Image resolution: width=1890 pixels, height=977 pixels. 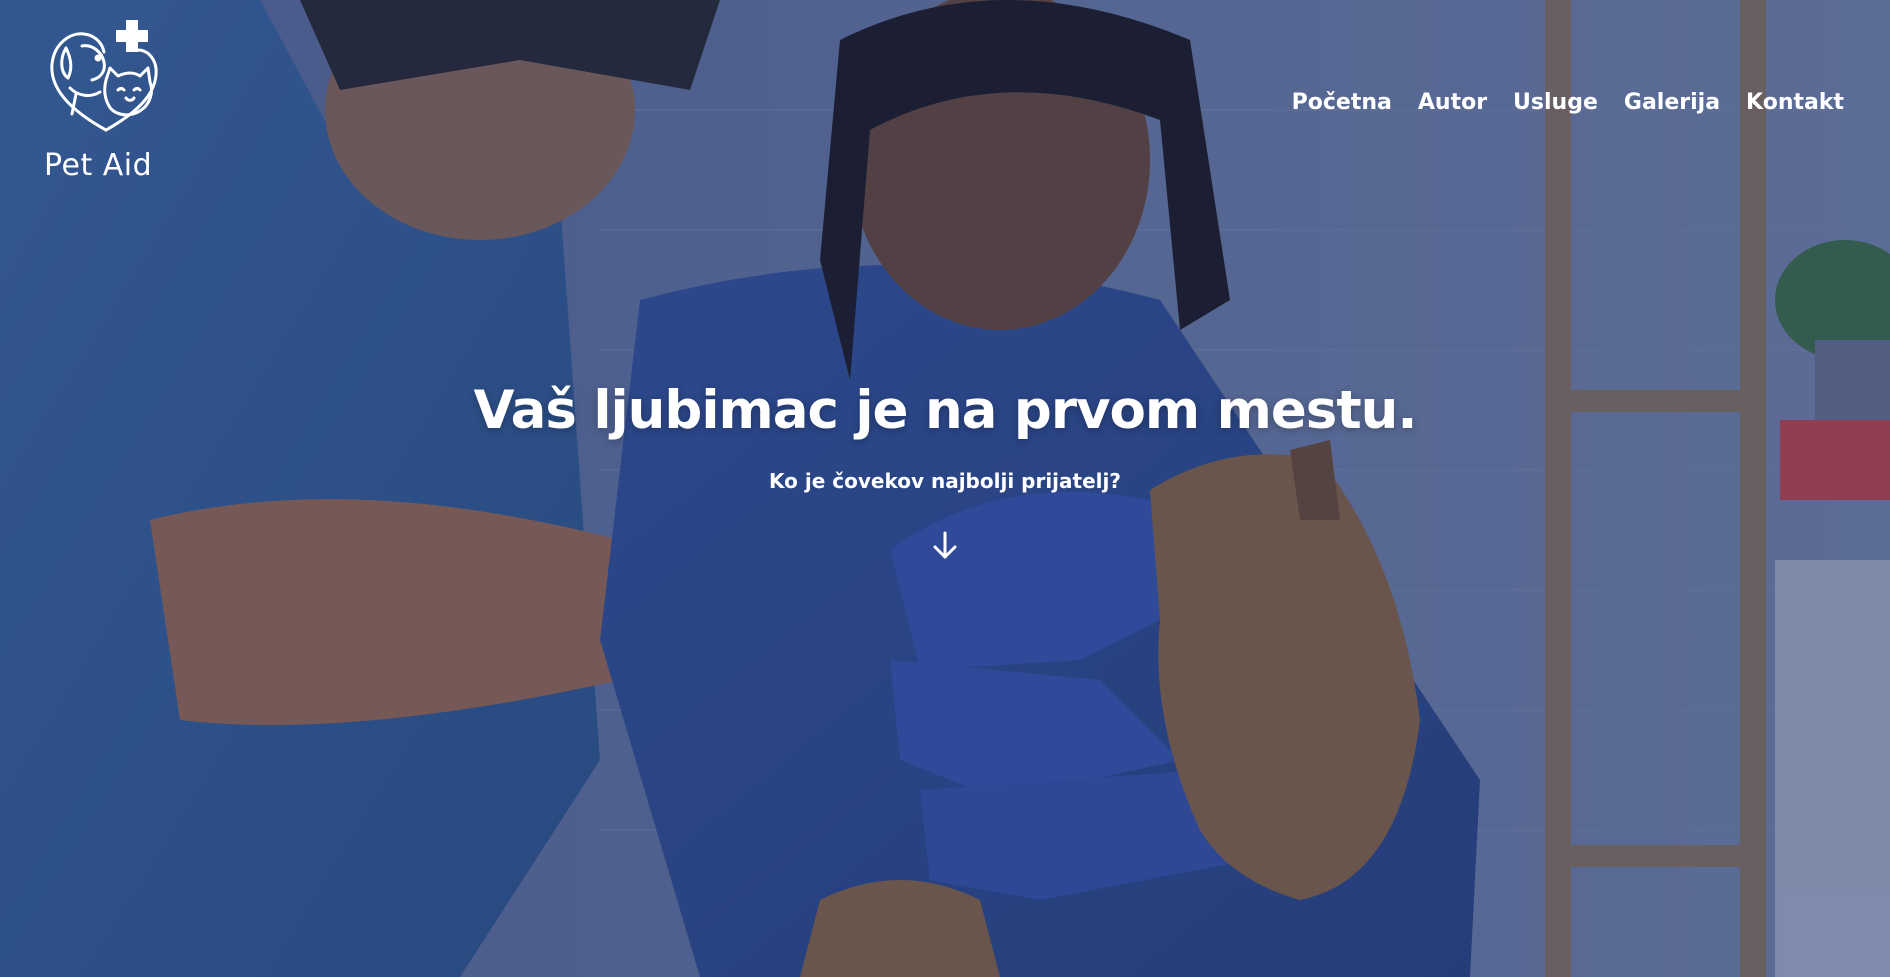 What do you see at coordinates (104, 76) in the screenshot?
I see `pet-aid-logo-icon` at bounding box center [104, 76].